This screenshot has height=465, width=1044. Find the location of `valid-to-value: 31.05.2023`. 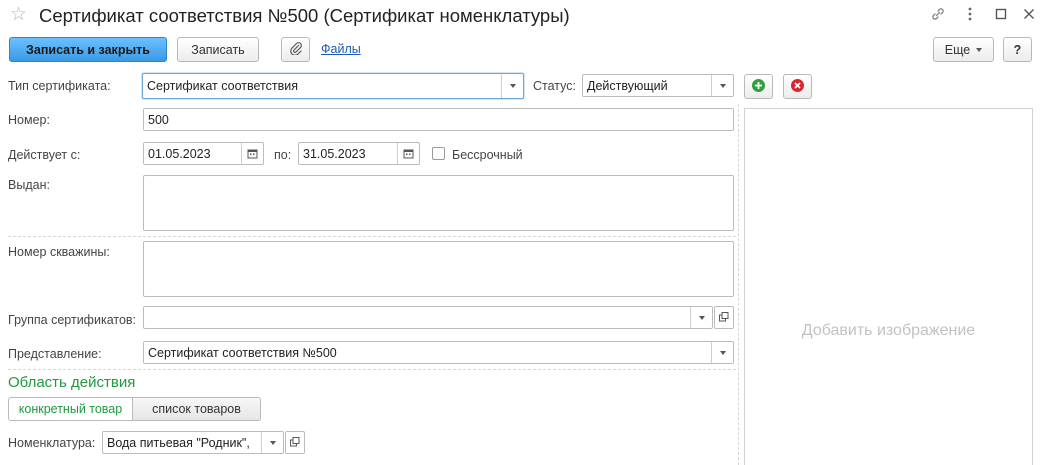

valid-to-value: 31.05.2023 is located at coordinates (334, 154).